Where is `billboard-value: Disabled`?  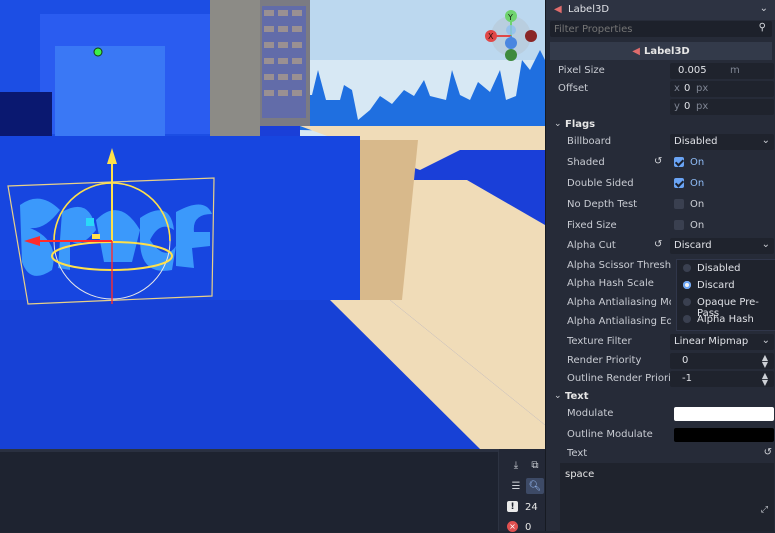 billboard-value: Disabled is located at coordinates (696, 141).